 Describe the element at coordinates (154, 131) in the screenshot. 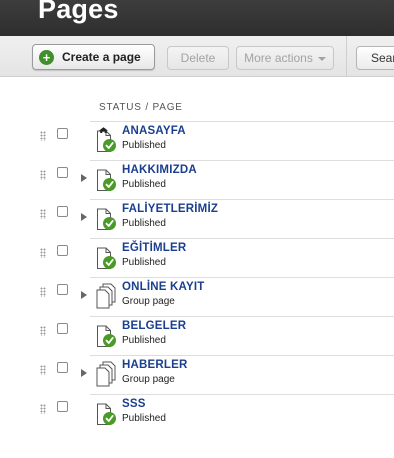

I see `page-title-link: ANASAYFA` at that location.